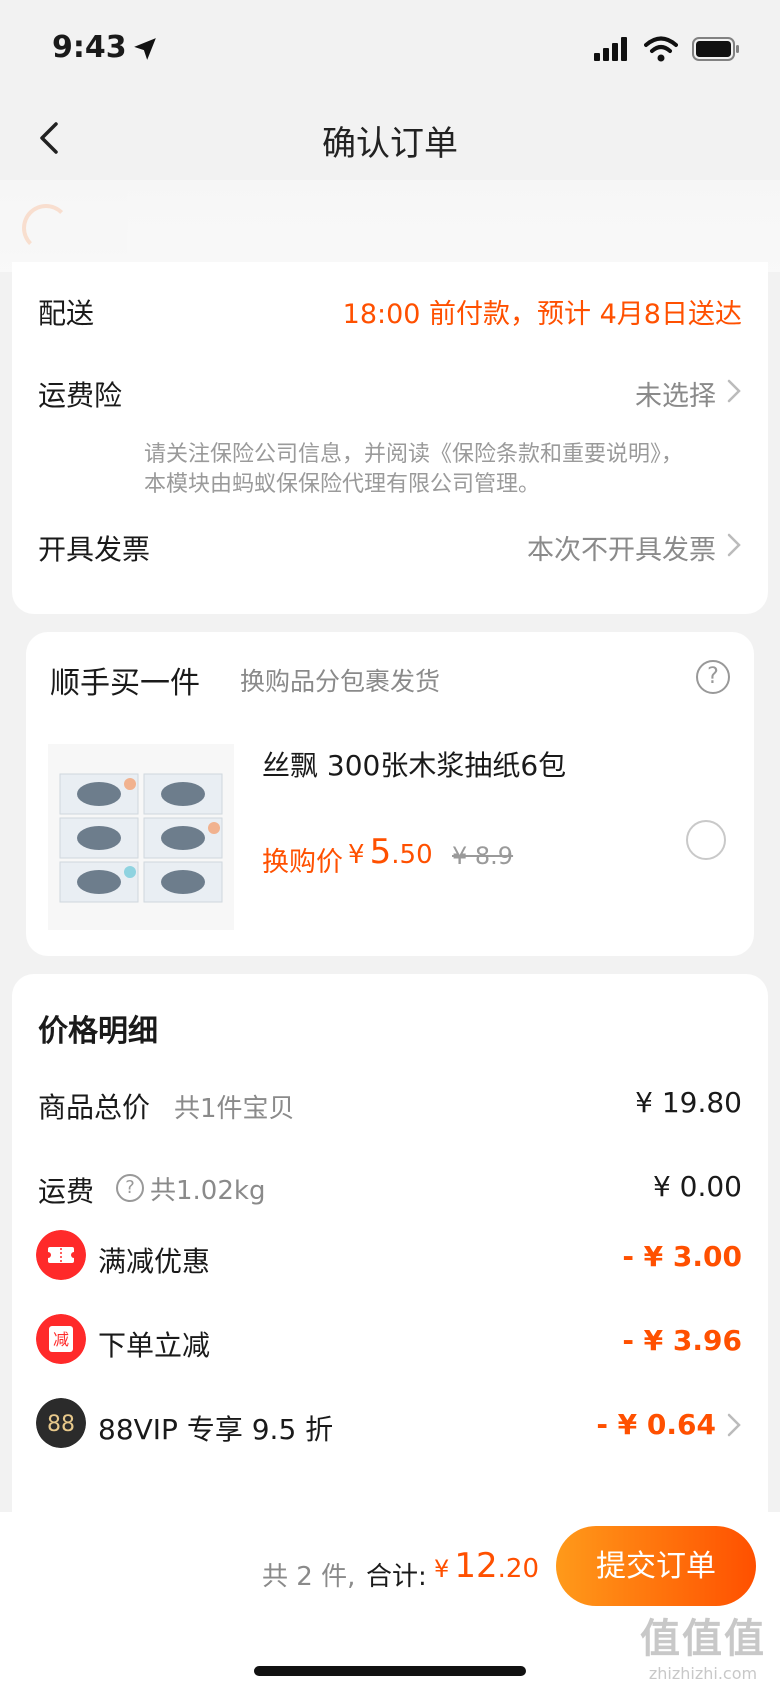  I want to click on addon-product-name: 丝飘 300张木浆抽纸6包, so click(414, 765).